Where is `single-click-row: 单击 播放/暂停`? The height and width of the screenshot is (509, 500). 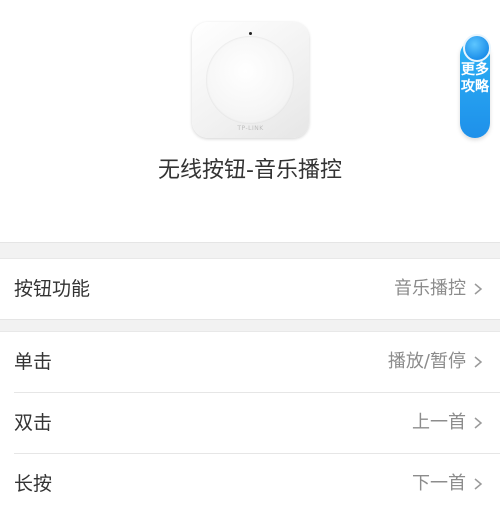 single-click-row: 单击 播放/暂停 is located at coordinates (250, 362).